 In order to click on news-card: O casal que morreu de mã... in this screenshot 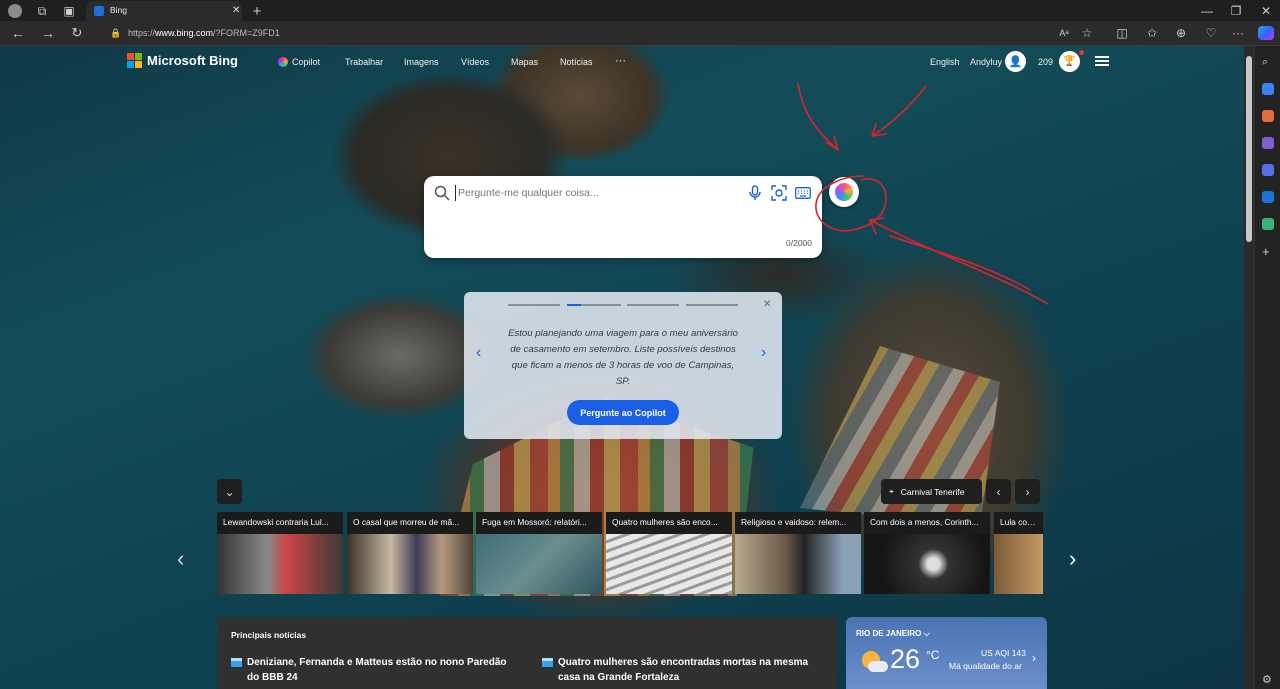, I will do `click(410, 553)`.